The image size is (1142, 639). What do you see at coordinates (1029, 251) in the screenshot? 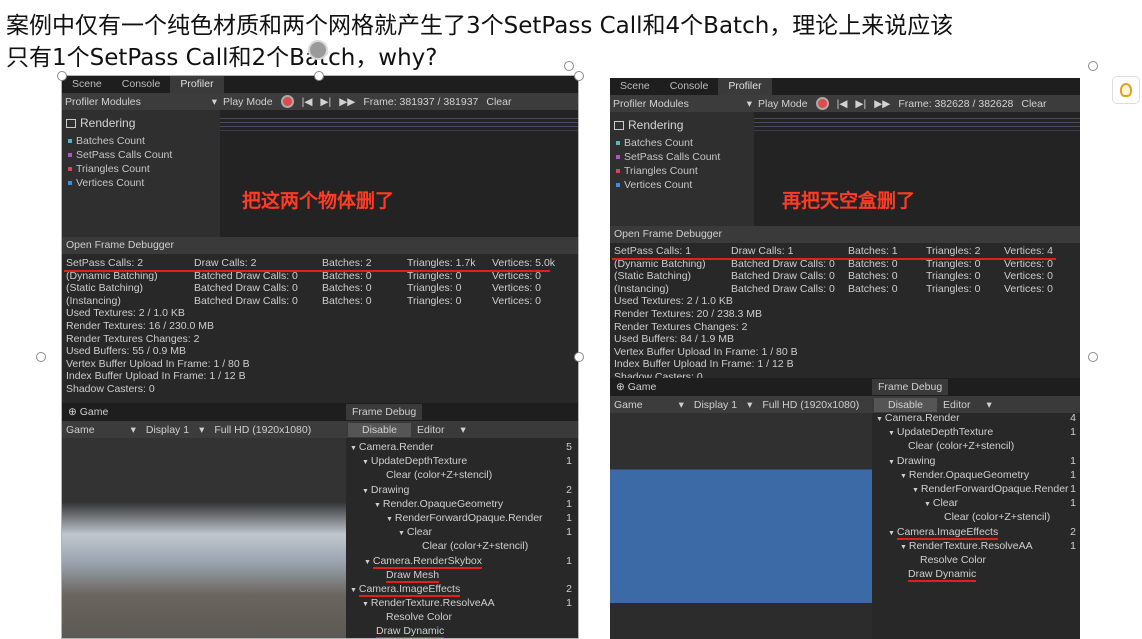
I see `stats-cell: Vertices: 4` at bounding box center [1029, 251].